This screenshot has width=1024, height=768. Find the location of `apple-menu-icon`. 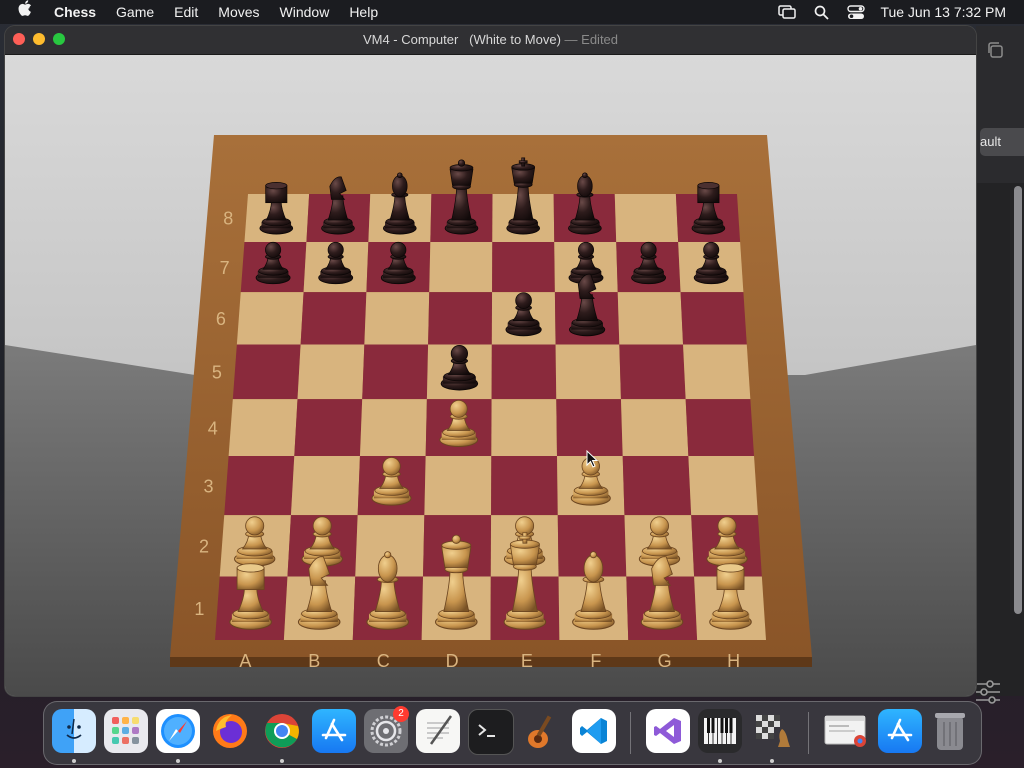

apple-menu-icon is located at coordinates (22, 12).